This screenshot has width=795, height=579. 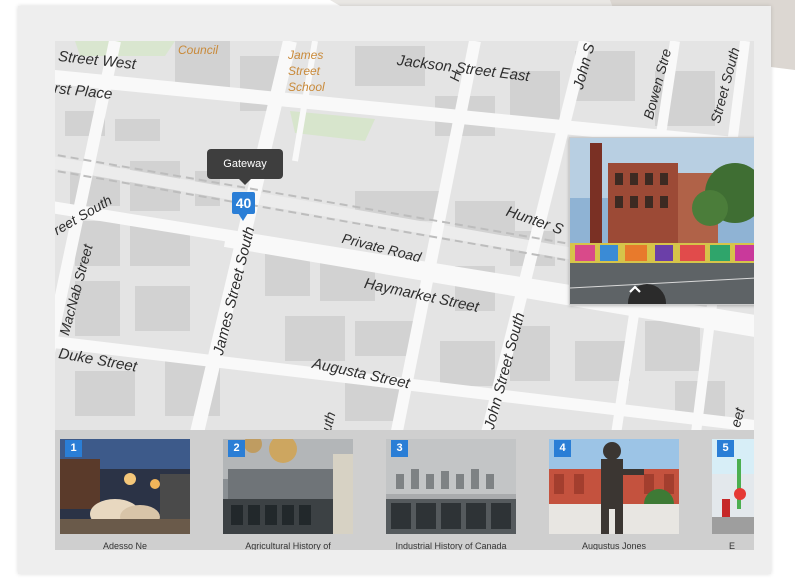 What do you see at coordinates (236, 448) in the screenshot?
I see `carousel-item-number: 2` at bounding box center [236, 448].